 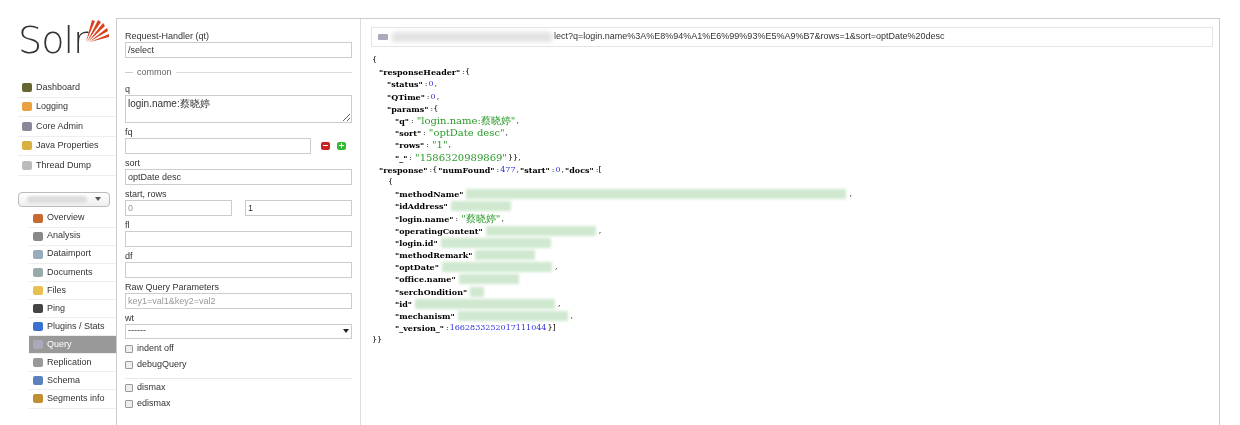 What do you see at coordinates (72, 399) in the screenshot?
I see `nav-item: Segments info` at bounding box center [72, 399].